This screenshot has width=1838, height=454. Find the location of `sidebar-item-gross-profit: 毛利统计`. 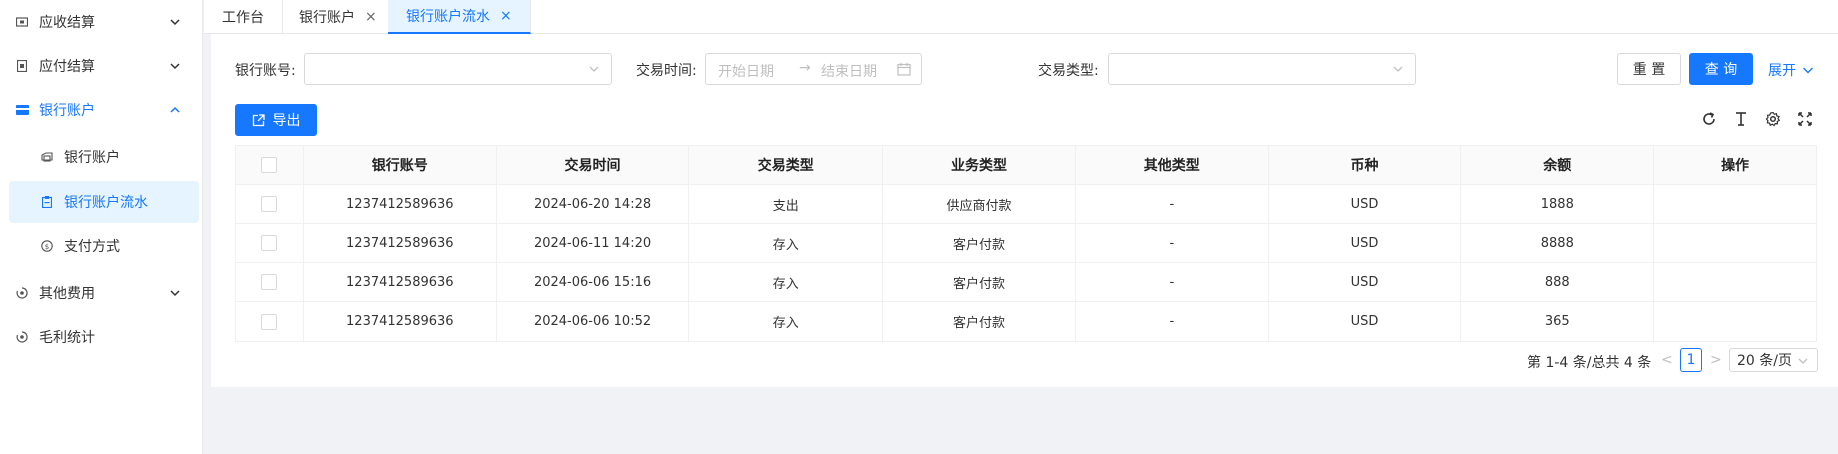

sidebar-item-gross-profit: 毛利统计 is located at coordinates (101, 337).